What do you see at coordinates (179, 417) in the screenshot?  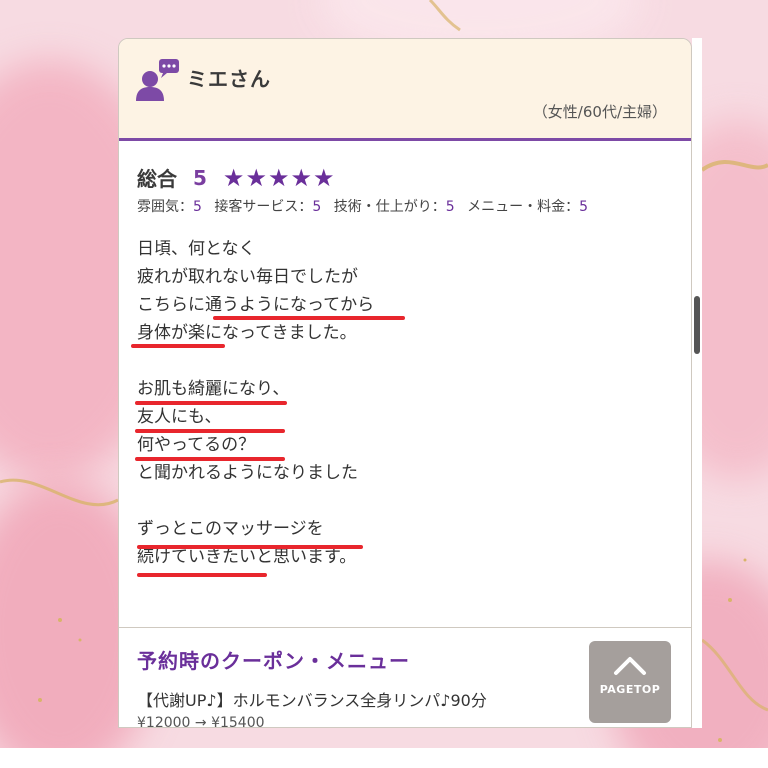 I see `review-line: 友人にも、` at bounding box center [179, 417].